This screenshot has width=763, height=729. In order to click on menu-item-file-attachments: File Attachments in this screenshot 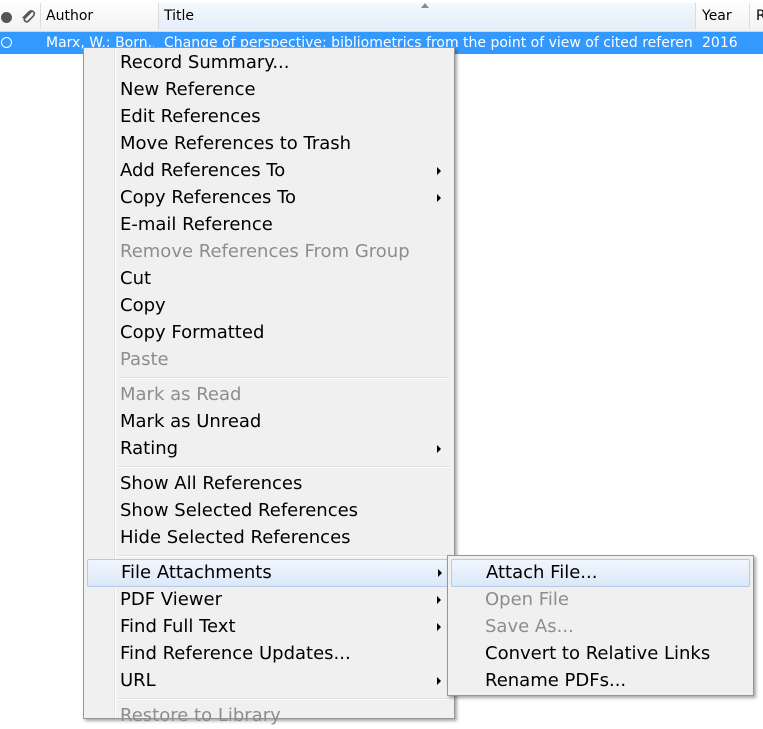, I will do `click(270, 573)`.